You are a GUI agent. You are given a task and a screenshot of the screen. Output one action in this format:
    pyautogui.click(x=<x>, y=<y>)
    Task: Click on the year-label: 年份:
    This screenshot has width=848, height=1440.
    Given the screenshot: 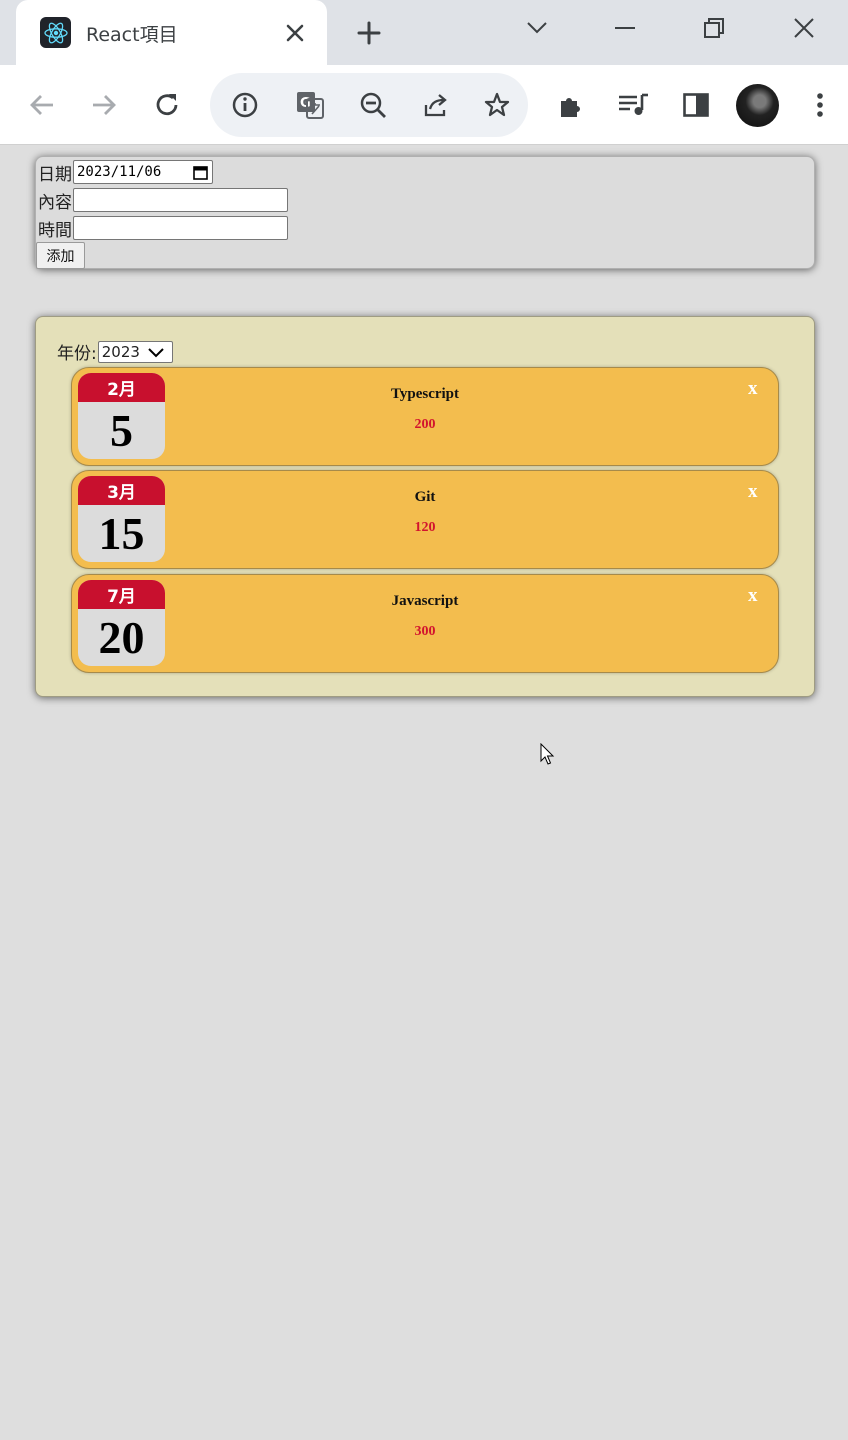 What is the action you would take?
    pyautogui.click(x=77, y=354)
    